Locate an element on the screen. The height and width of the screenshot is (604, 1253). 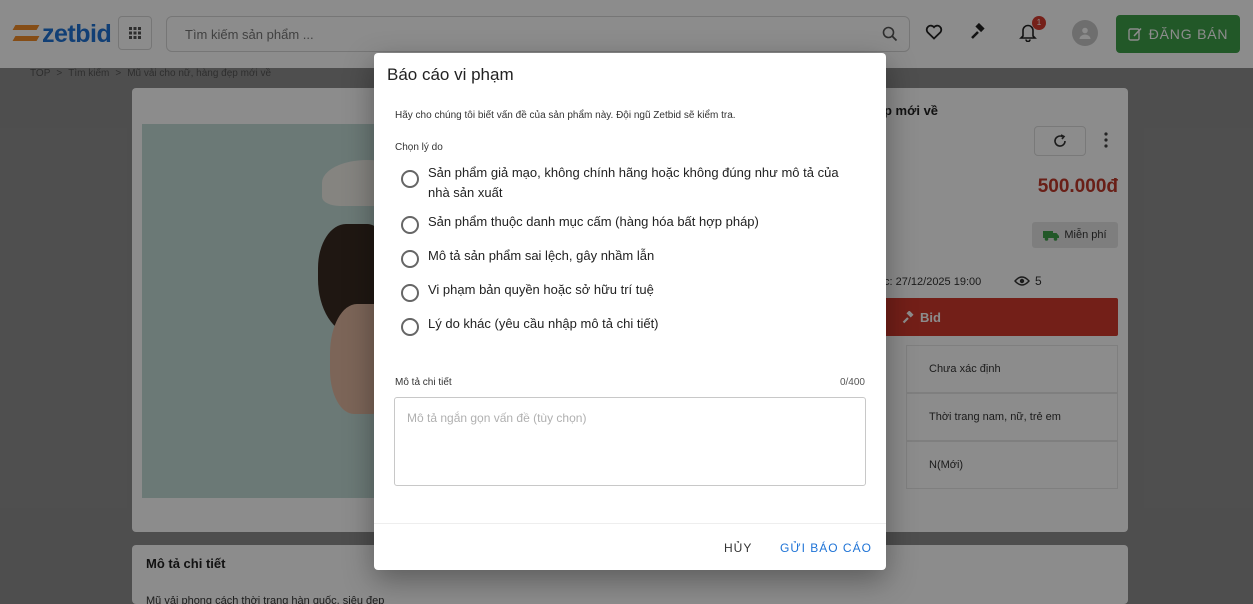
char-counter: 0/400 is located at coordinates (852, 382).